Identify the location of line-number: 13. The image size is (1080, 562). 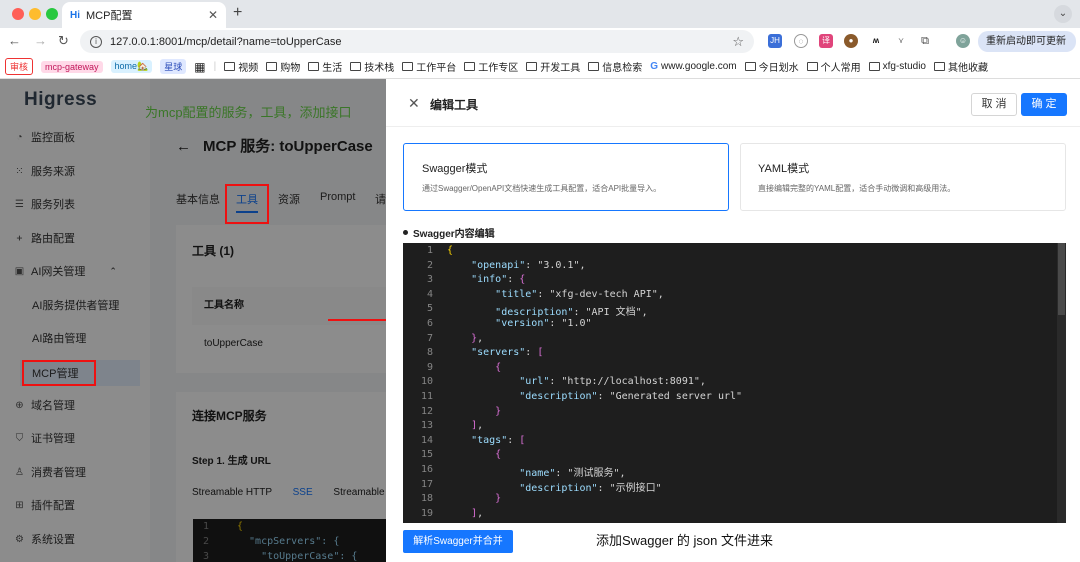
(426, 426).